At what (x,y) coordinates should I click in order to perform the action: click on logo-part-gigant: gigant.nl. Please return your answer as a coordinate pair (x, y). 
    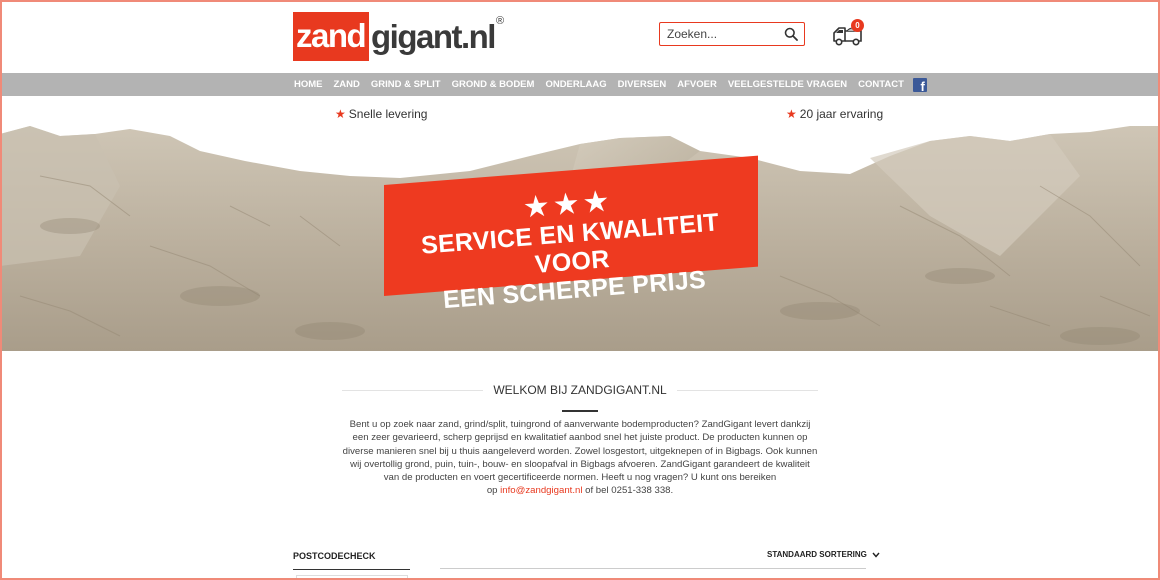
    Looking at the image, I should click on (433, 36).